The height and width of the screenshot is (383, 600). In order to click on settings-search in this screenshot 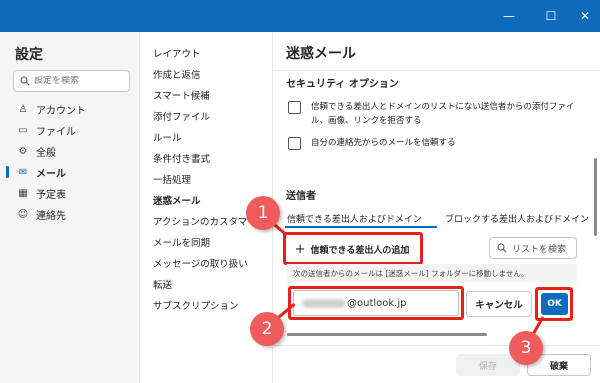, I will do `click(71, 81)`.